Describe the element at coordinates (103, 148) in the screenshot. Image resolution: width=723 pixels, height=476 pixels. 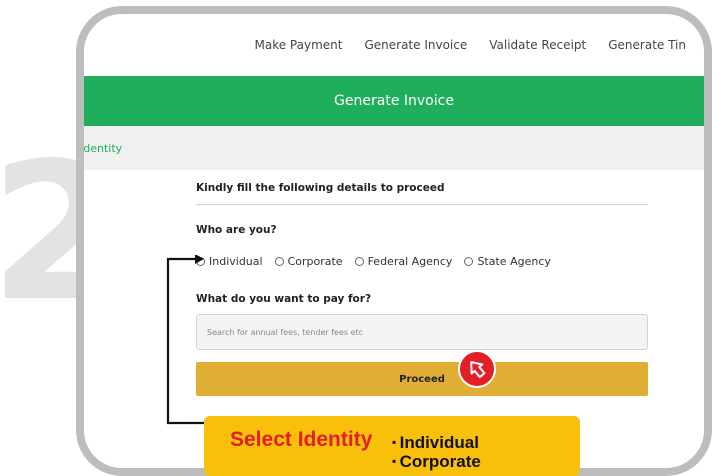
I see `breadcrumb-item-identity: Identity` at that location.